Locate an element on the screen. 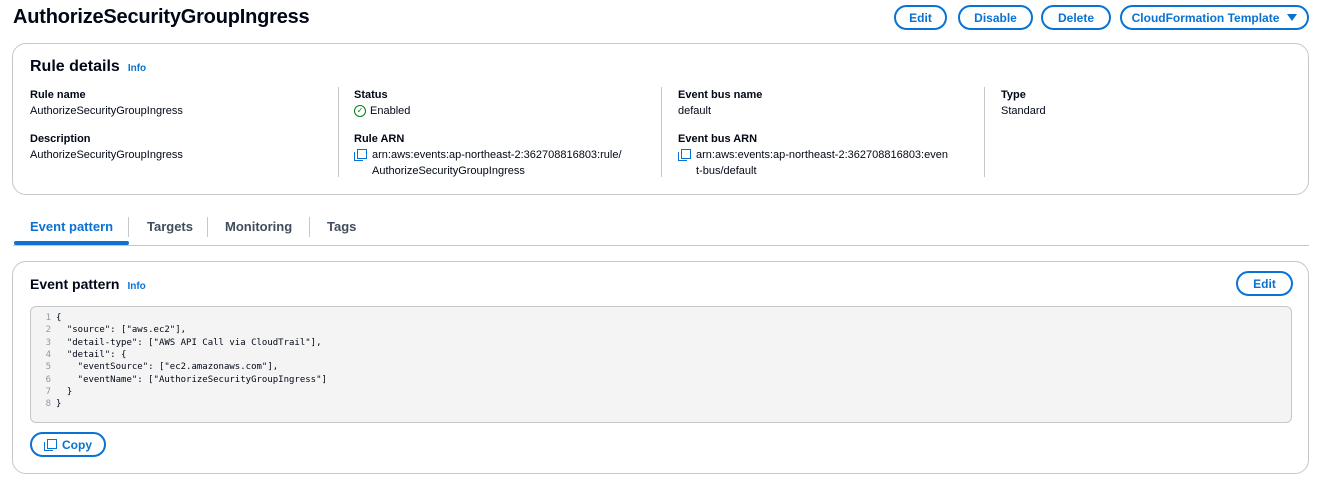 The image size is (1326, 492). caret-down-icon is located at coordinates (1292, 17).